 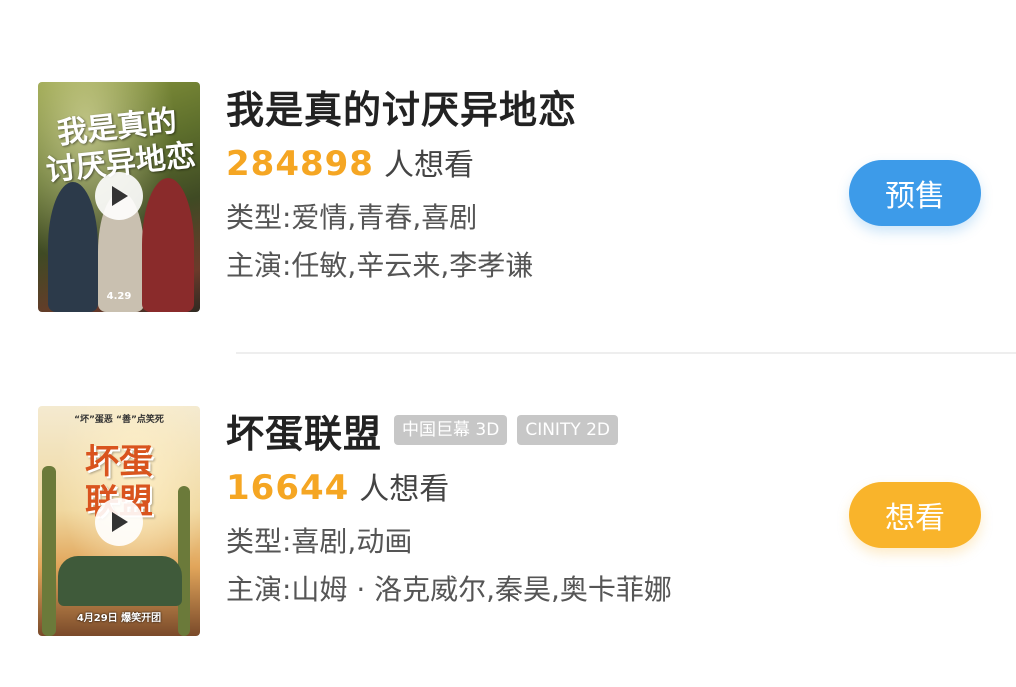 I want to click on movie-genre: 类型:爱情,青春,喜剧, so click(x=352, y=217).